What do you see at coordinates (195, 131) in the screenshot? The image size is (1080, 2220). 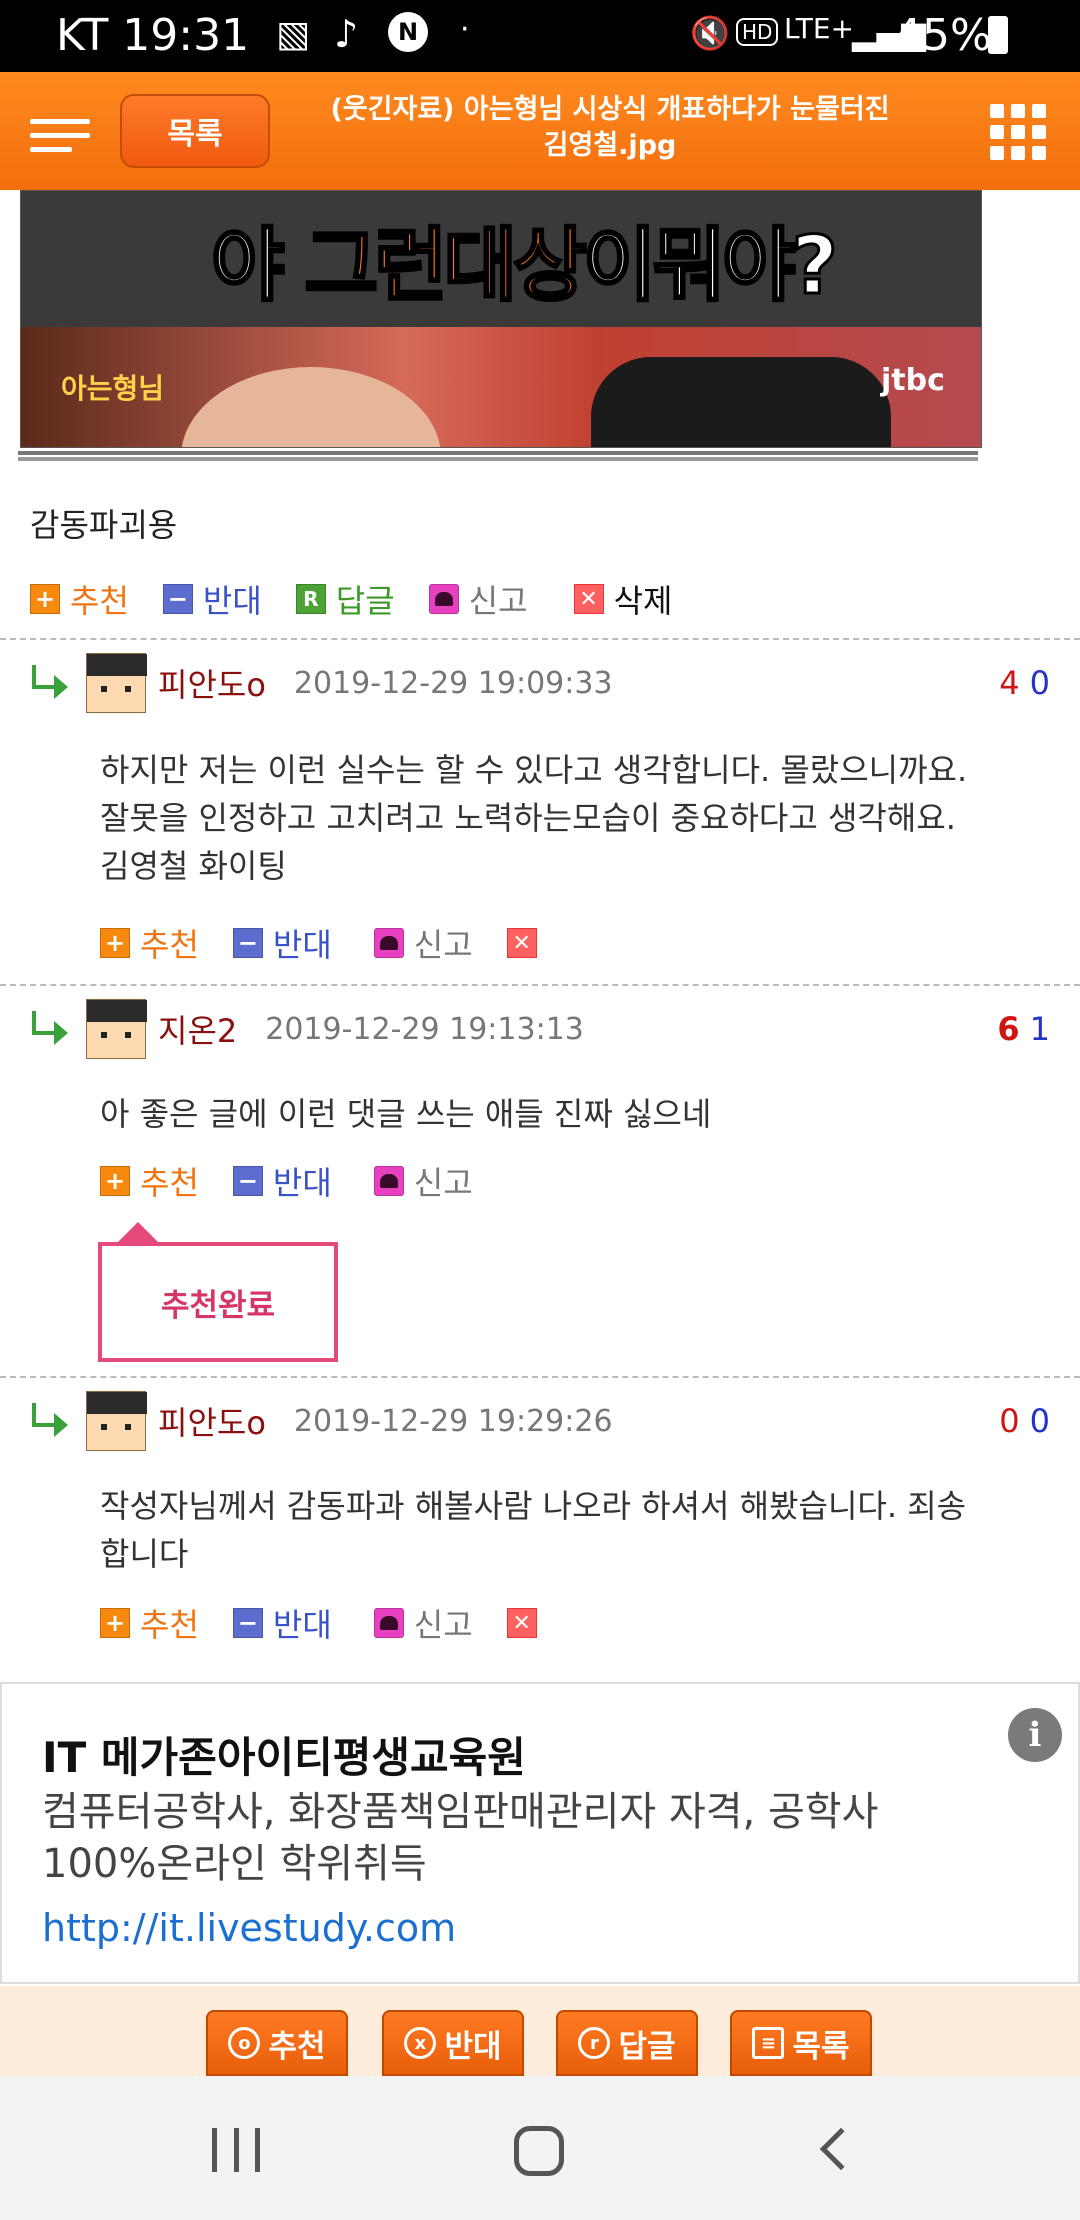 I see `list-button: 목록` at bounding box center [195, 131].